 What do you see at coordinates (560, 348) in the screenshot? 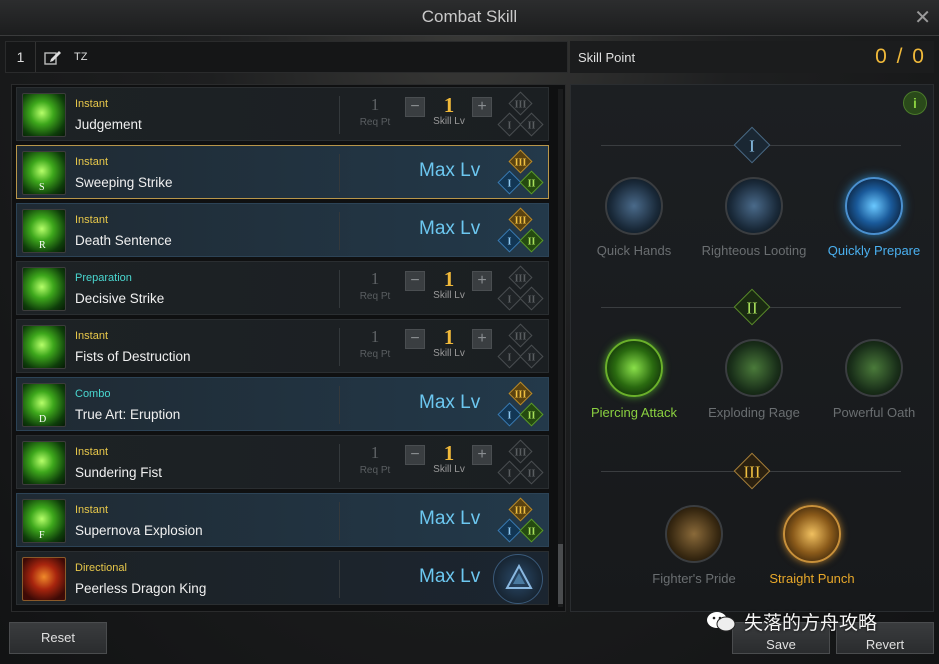
I see `scrollbar` at bounding box center [560, 348].